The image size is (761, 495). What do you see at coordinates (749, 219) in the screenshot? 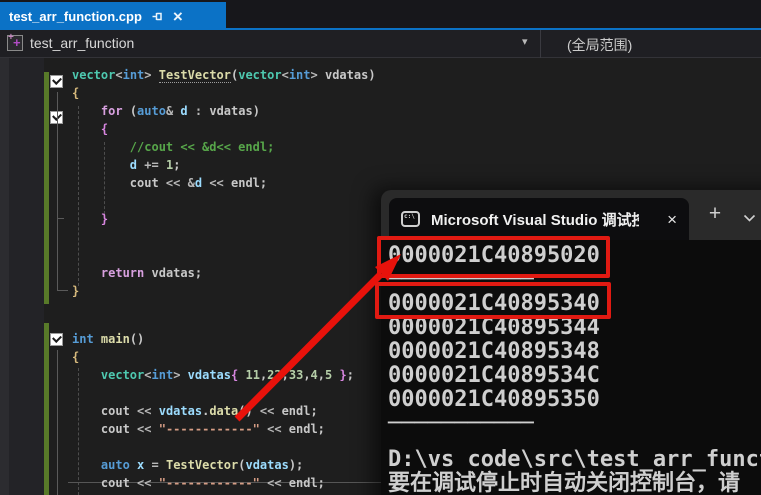
I see `chevron-down-icon` at bounding box center [749, 219].